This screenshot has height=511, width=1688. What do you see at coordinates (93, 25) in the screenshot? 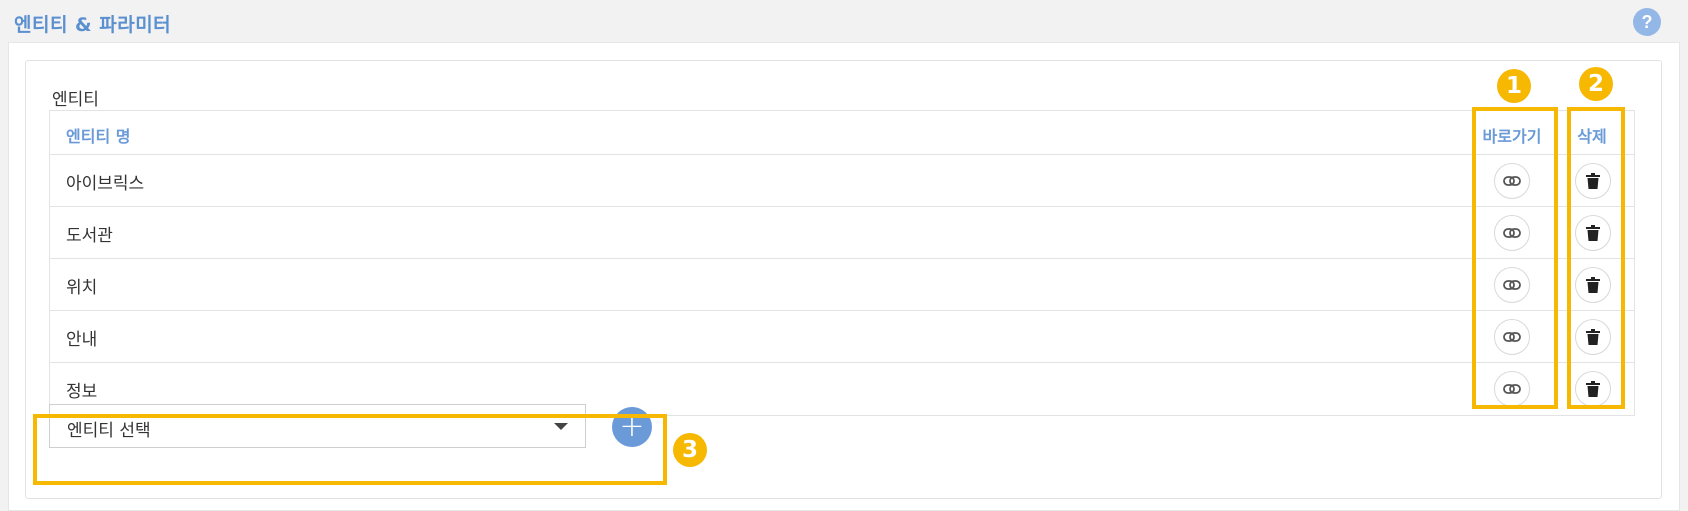
I see `panel-title: 엔티티 & 파라미터` at bounding box center [93, 25].